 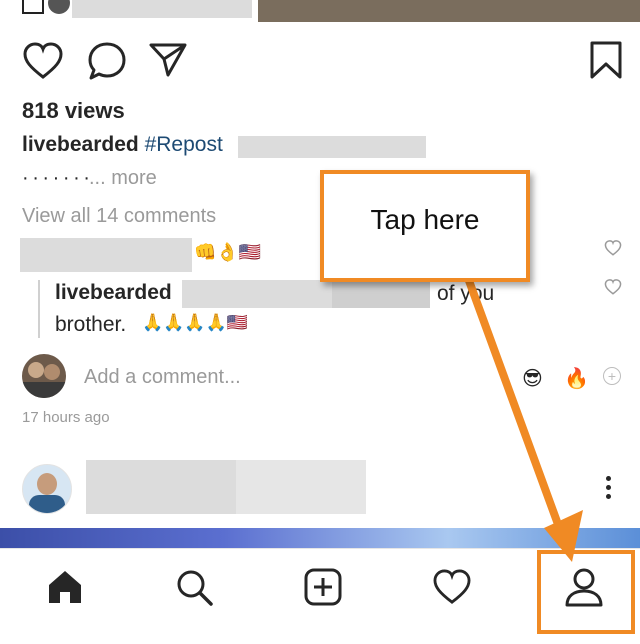 I want to click on callout-box: Tap here, so click(x=425, y=226).